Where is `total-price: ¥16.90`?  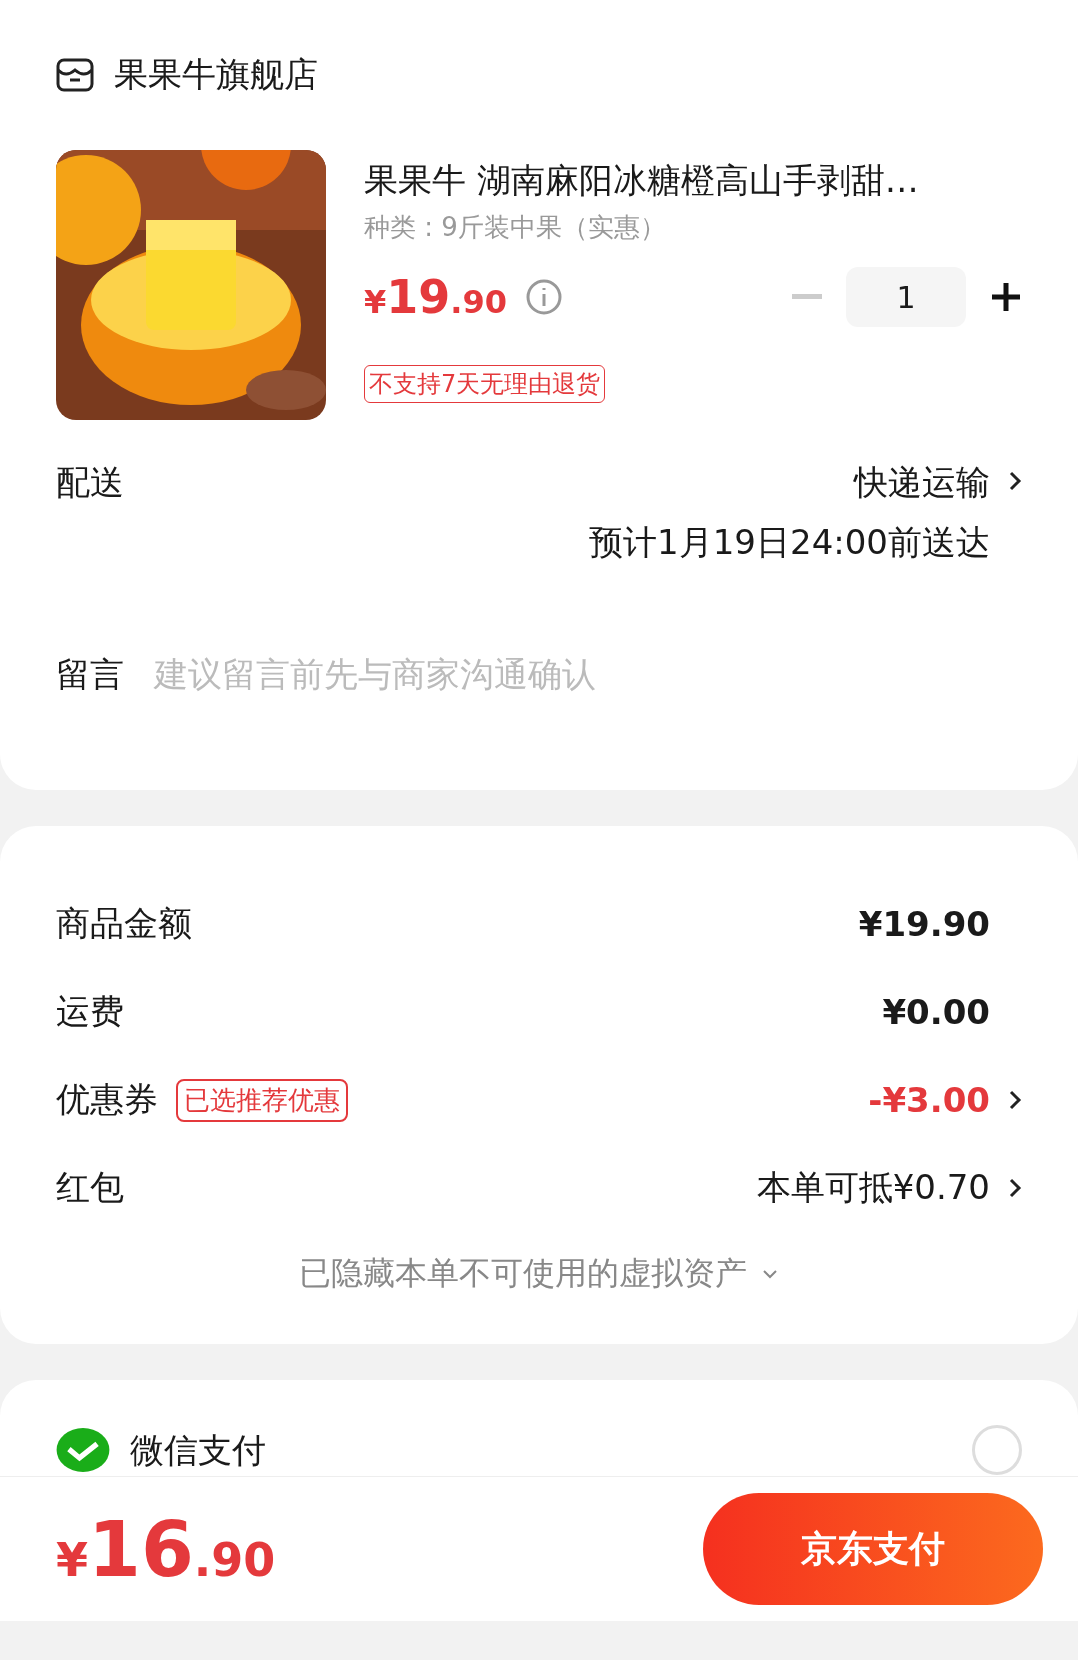 total-price: ¥16.90 is located at coordinates (166, 1549).